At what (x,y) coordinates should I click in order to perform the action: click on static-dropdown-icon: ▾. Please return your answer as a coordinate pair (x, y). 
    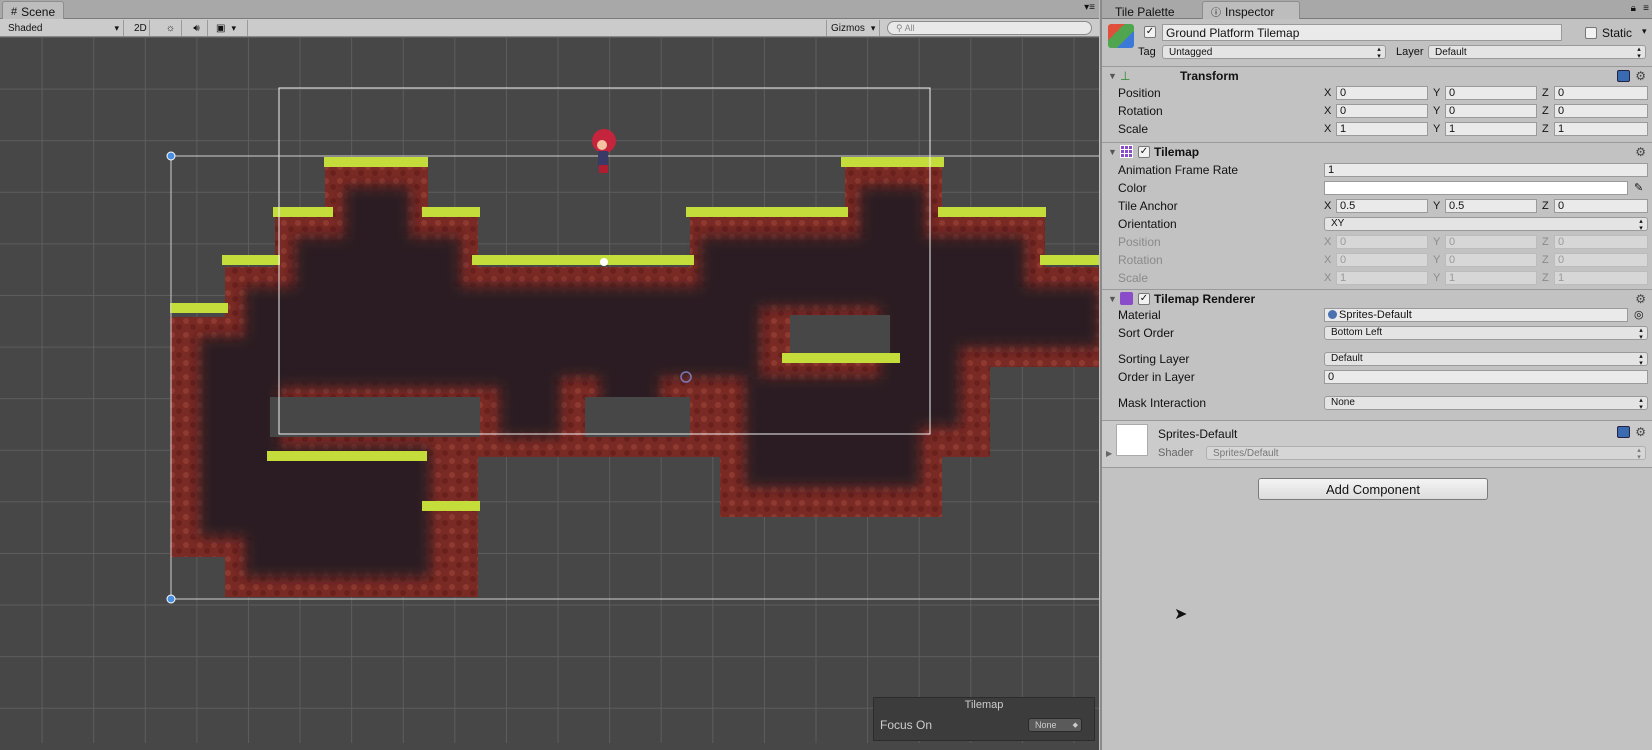
    Looking at the image, I should click on (1644, 31).